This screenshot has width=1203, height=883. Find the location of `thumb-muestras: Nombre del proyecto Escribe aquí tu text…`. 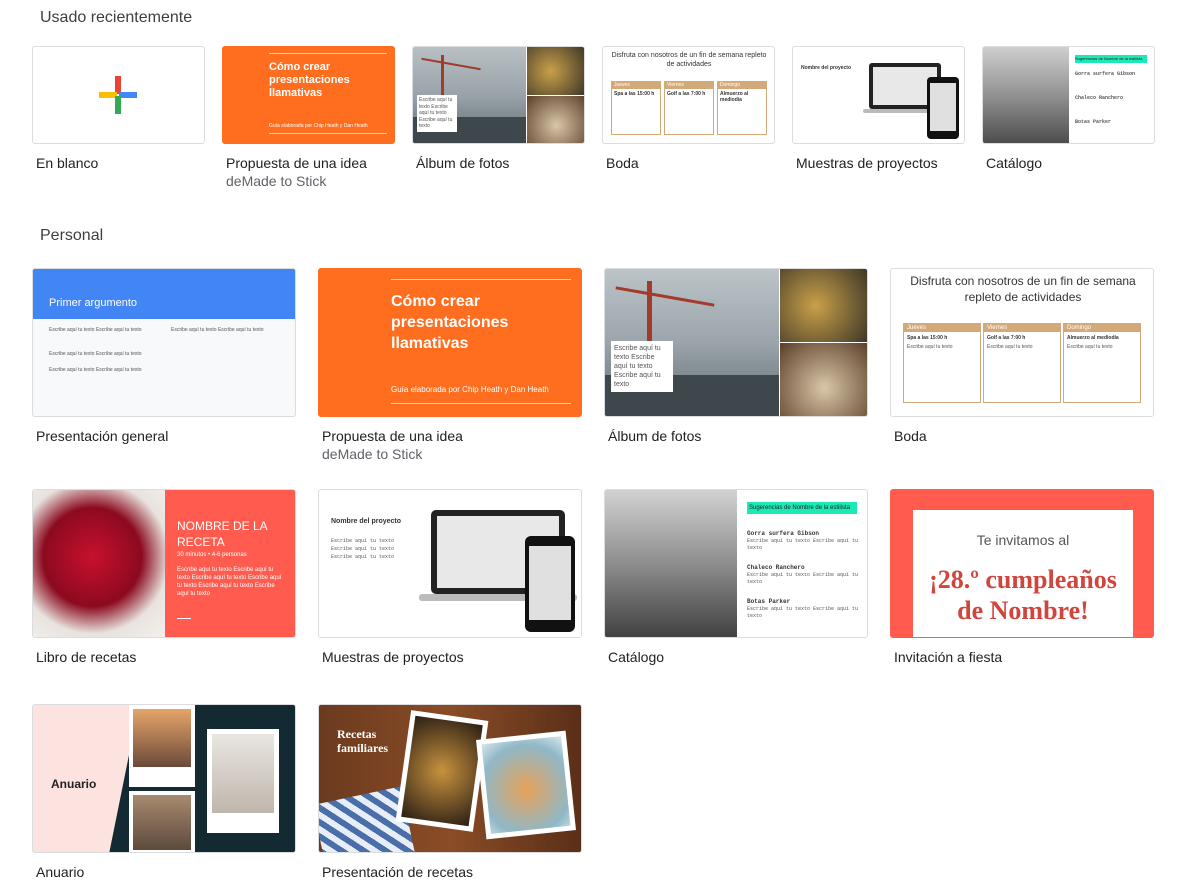

thumb-muestras: Nombre del proyecto Escribe aquí tu text… is located at coordinates (450, 563).